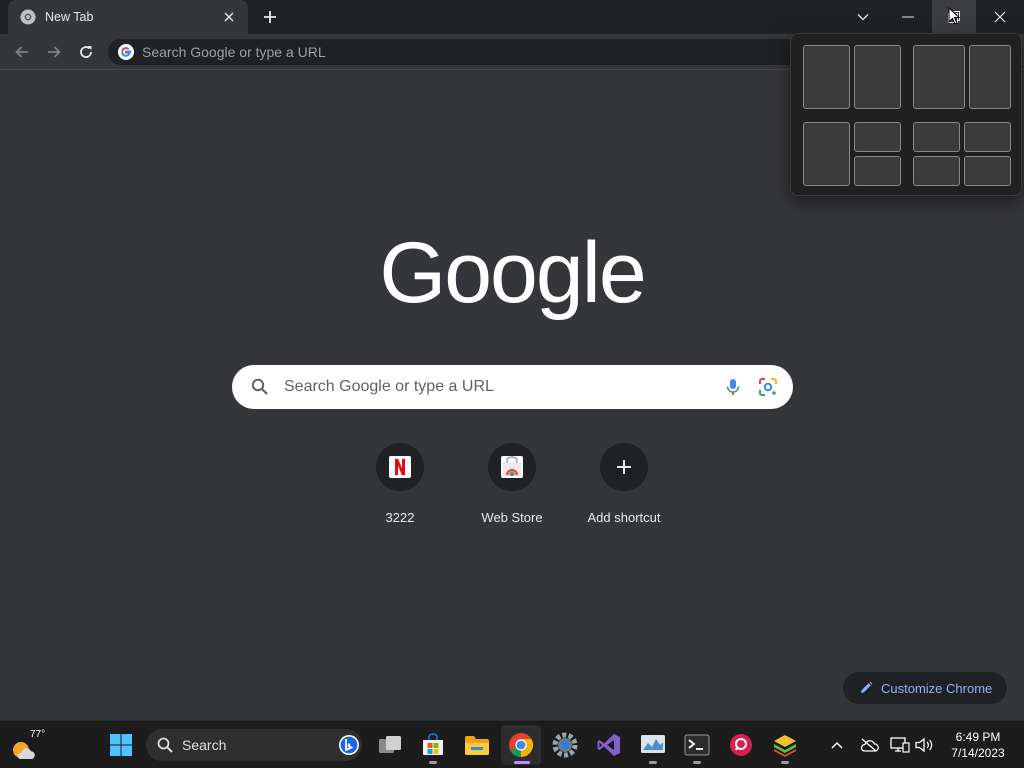  I want to click on onedrive-tray-icon, so click(869, 745).